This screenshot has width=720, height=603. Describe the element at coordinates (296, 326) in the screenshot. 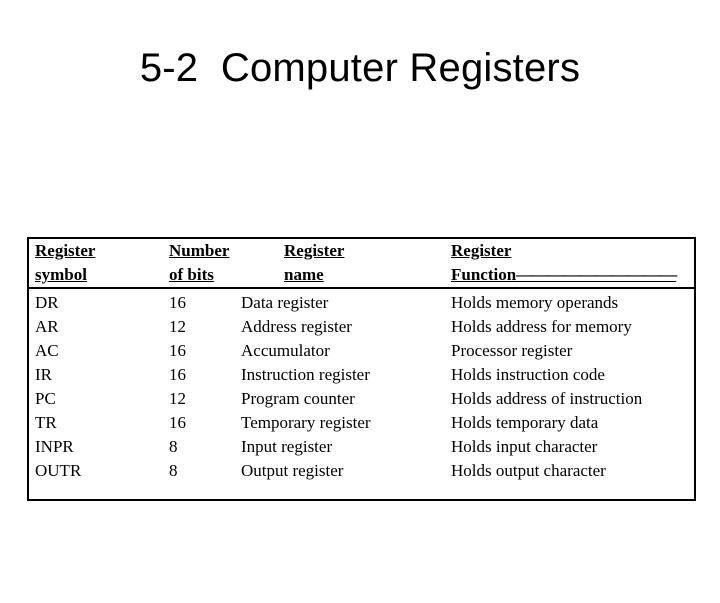

I see `cell-name: Address register` at that location.